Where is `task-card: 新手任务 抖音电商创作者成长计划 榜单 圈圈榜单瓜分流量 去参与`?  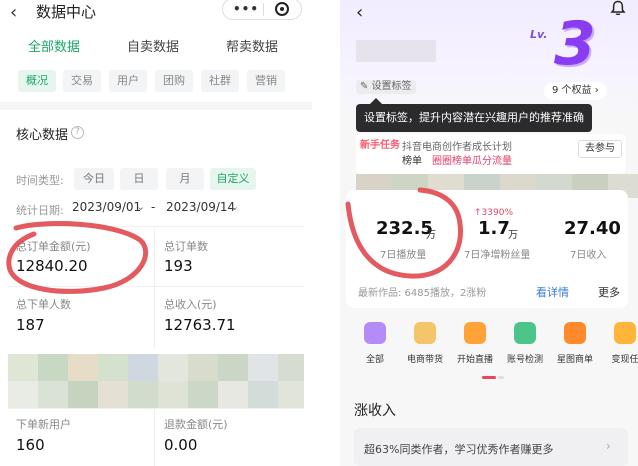 task-card: 新手任务 抖音电商创作者成长计划 榜单 圈圈榜单瓜分流量 去参与 is located at coordinates (491, 154).